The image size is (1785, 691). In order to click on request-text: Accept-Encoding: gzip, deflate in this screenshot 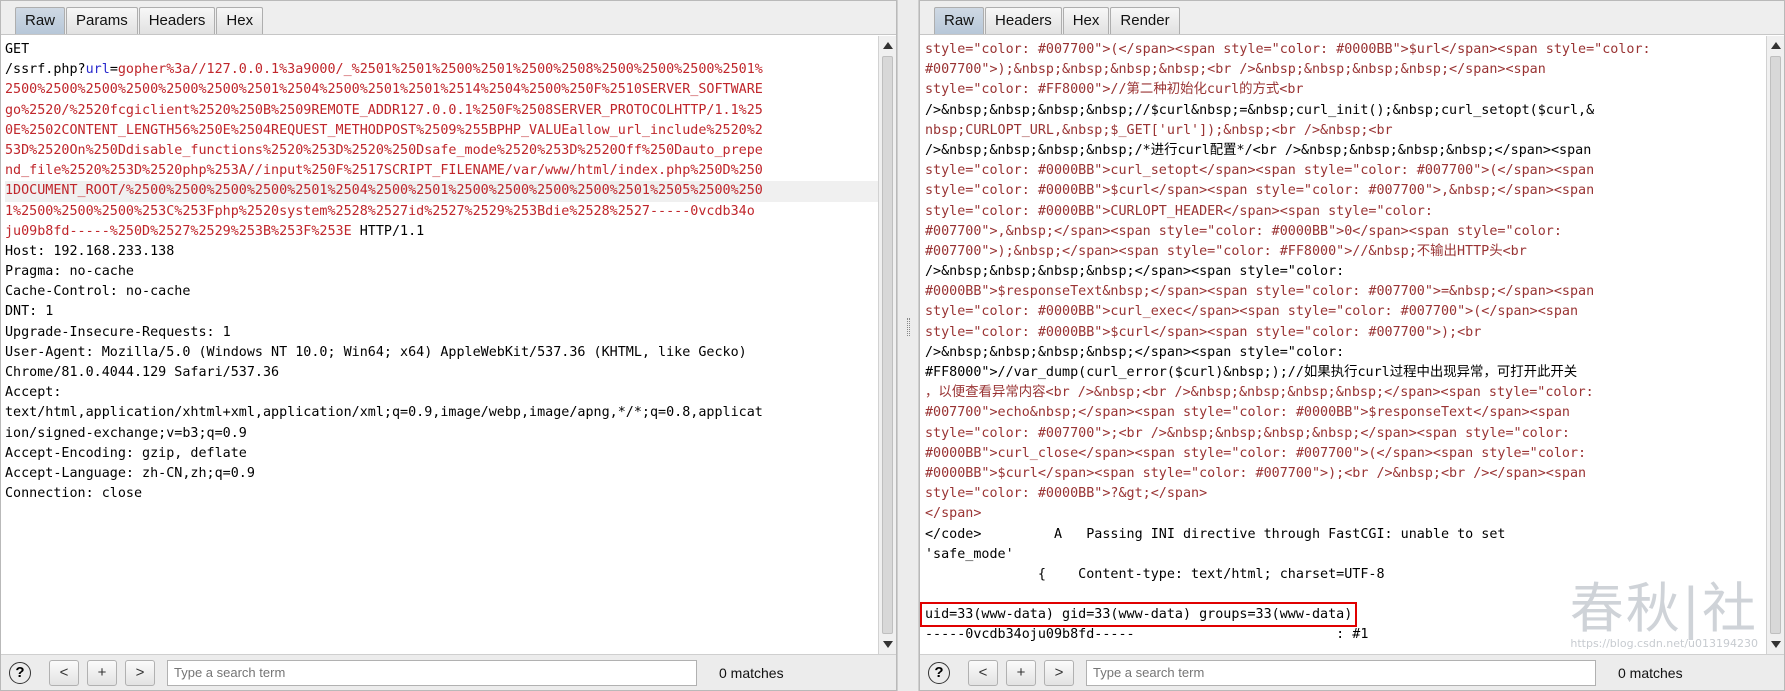, I will do `click(126, 453)`.